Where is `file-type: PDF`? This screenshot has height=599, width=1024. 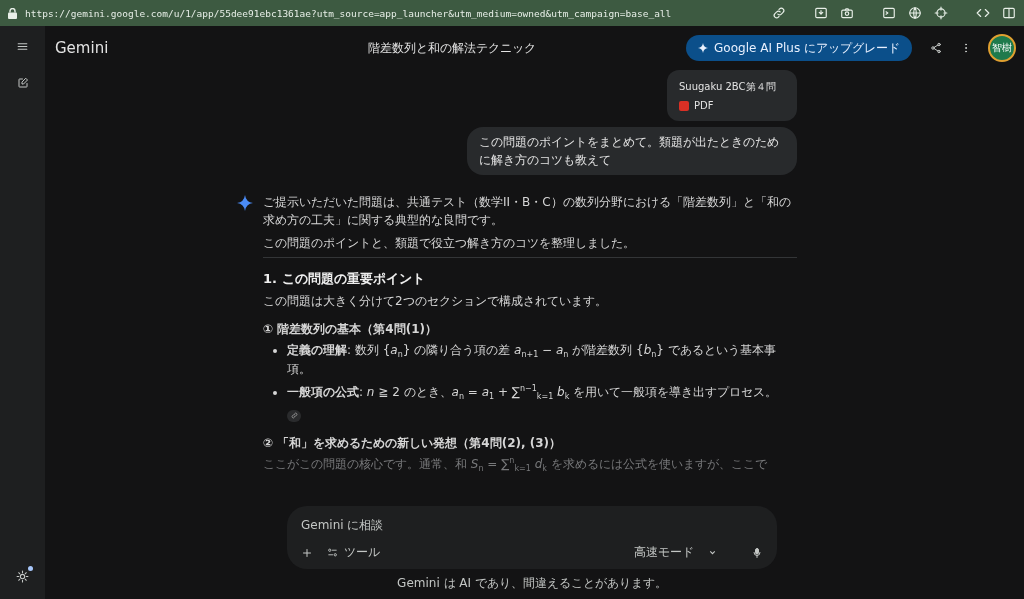
file-type: PDF is located at coordinates (704, 105).